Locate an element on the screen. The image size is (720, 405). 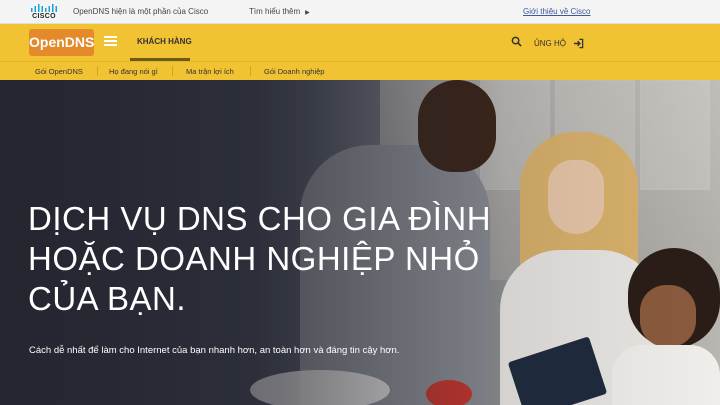
cisco-bars-icon is located at coordinates (44, 8).